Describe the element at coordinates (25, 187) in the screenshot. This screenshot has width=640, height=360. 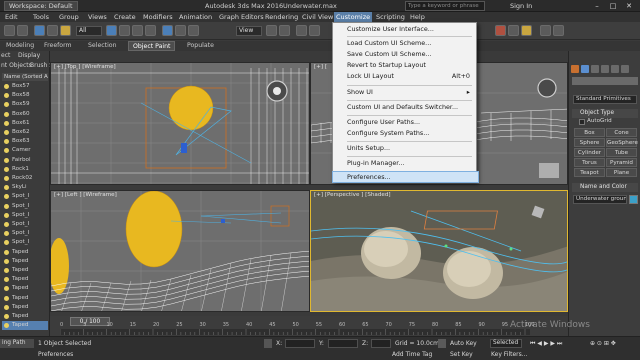
I see `scene-list-item: SkyLi` at that location.